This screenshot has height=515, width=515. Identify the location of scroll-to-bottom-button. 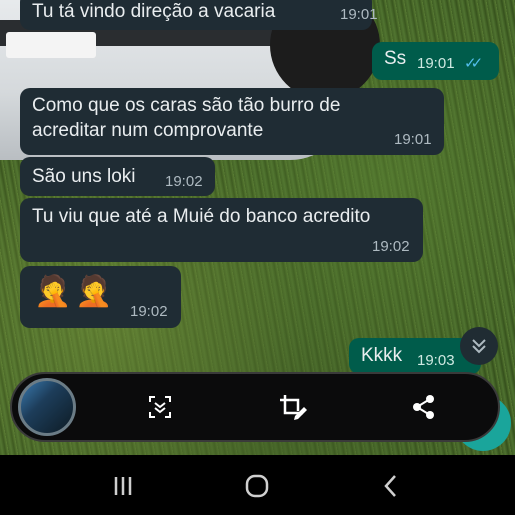
(479, 346).